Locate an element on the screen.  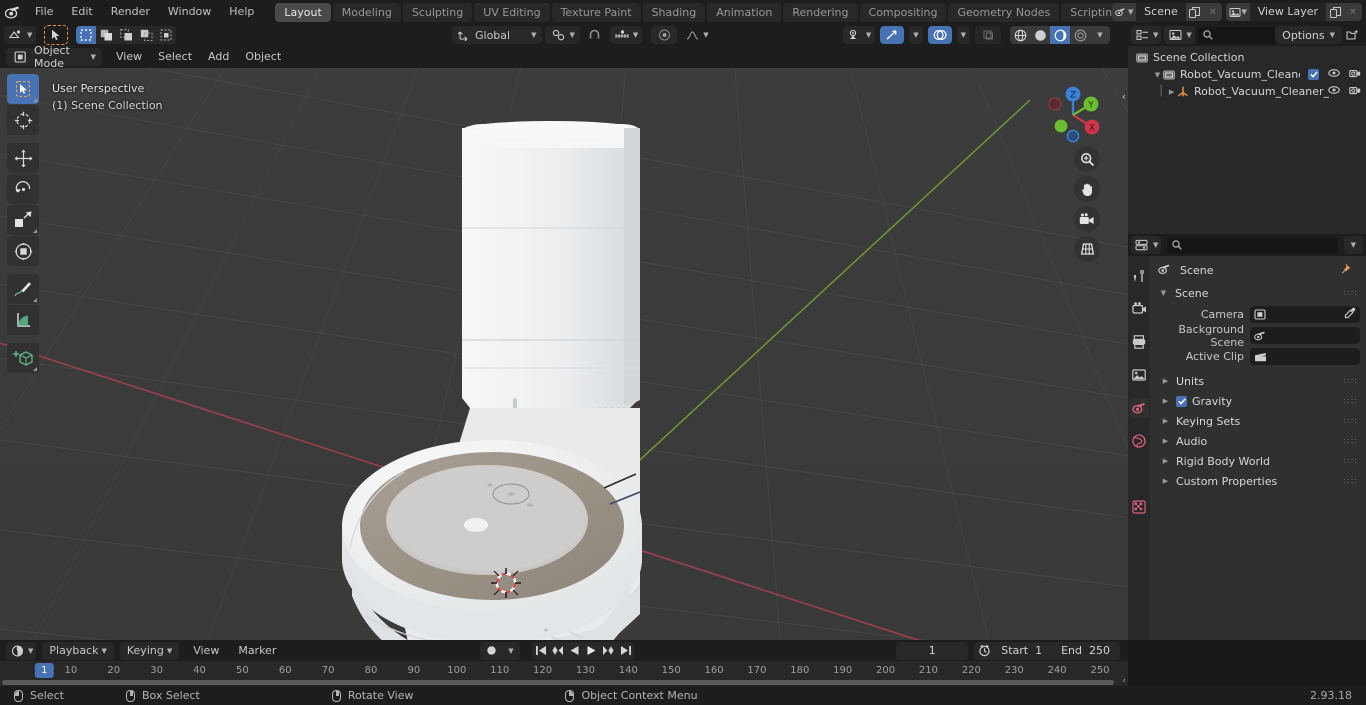
navigation-gizmo: Z X Y is located at coordinates (1073, 115).